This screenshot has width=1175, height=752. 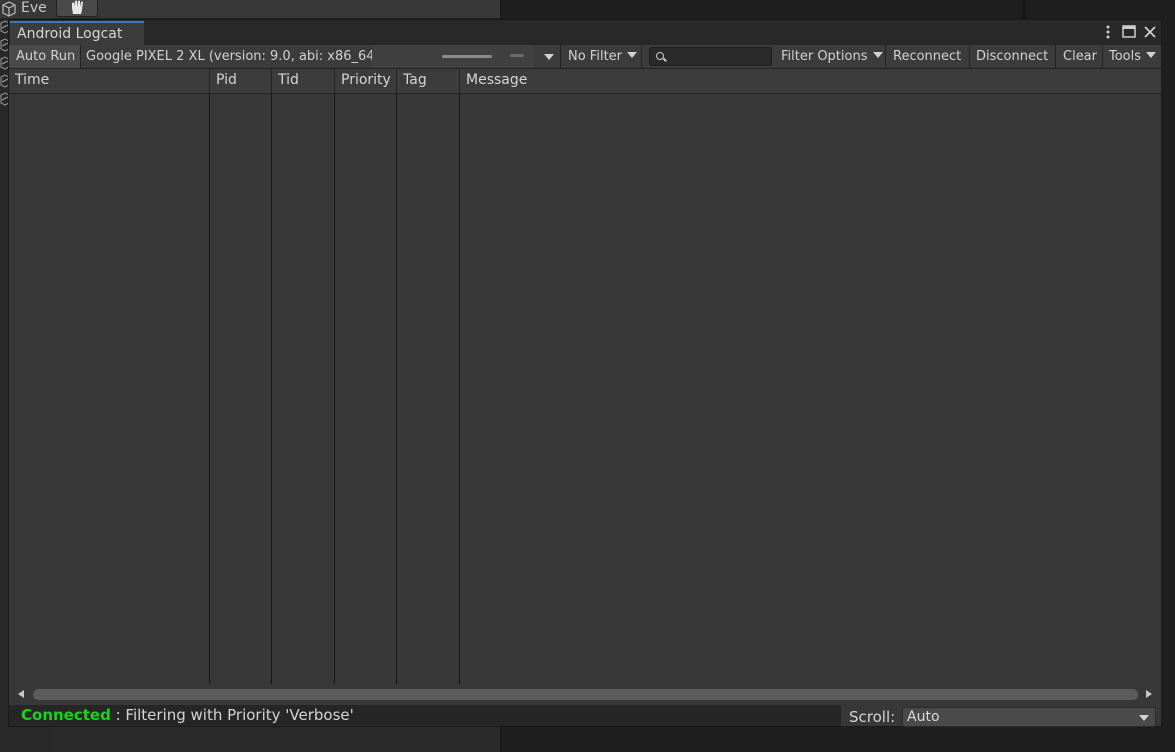 I want to click on kebab-menu-icon, so click(x=1108, y=32).